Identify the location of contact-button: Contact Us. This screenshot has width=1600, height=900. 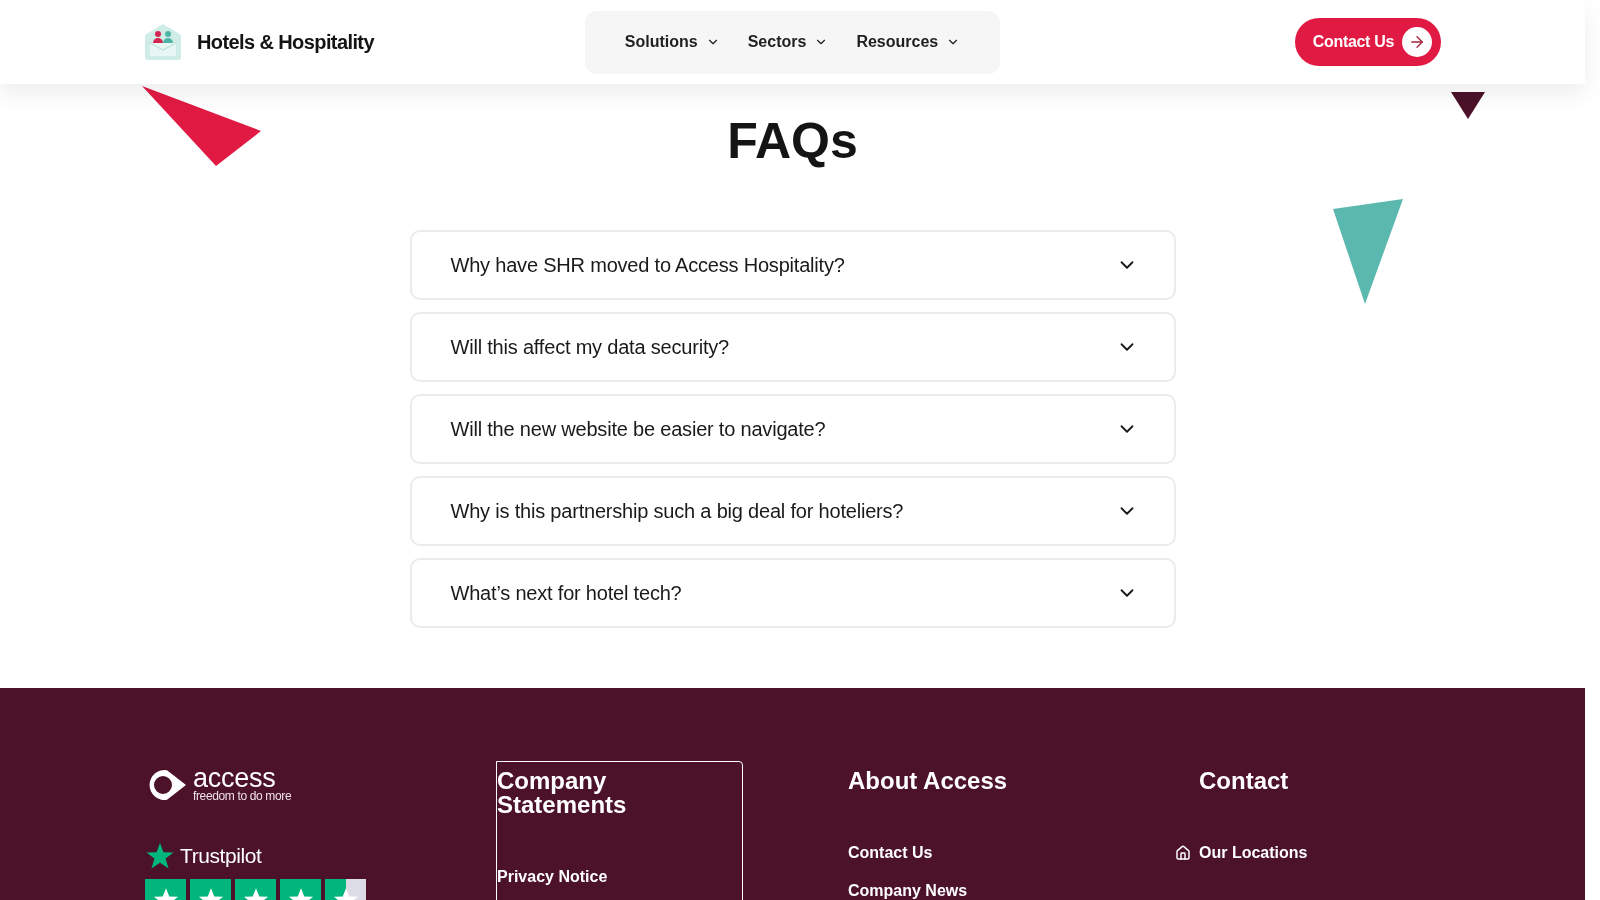
(1367, 42).